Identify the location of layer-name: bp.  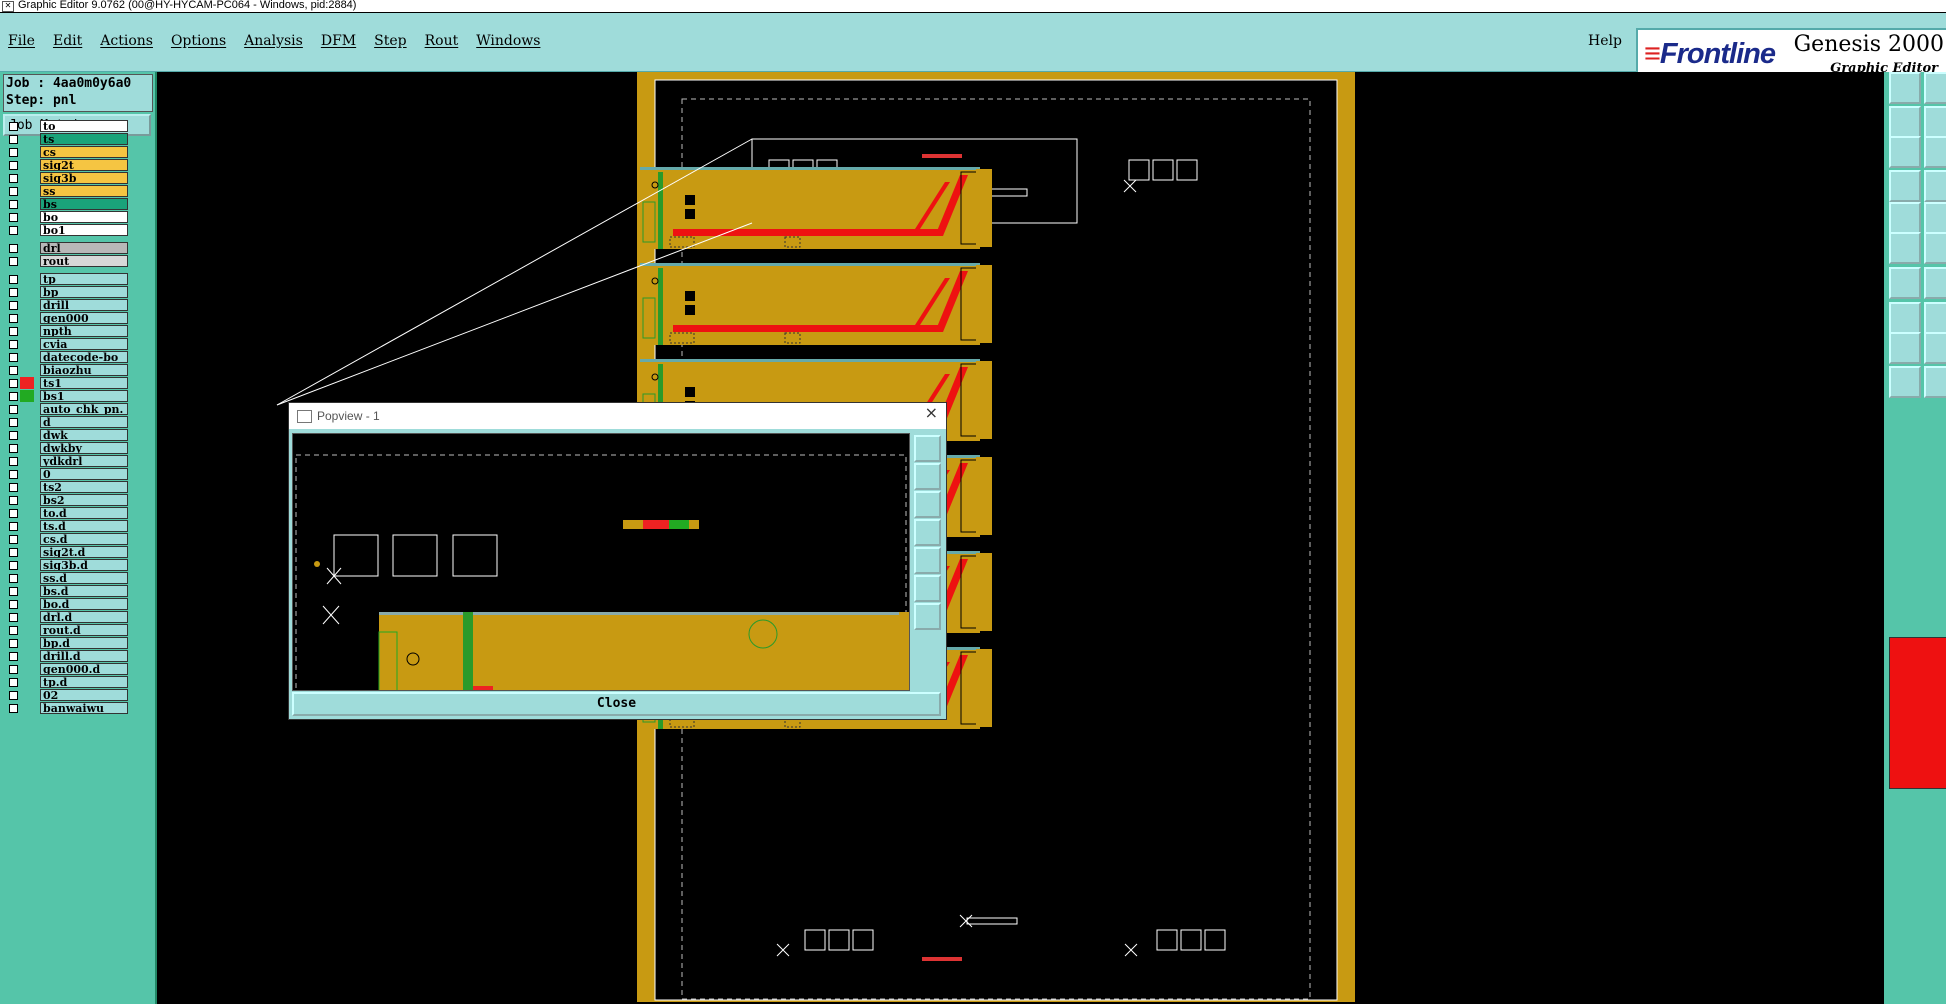
(84, 292).